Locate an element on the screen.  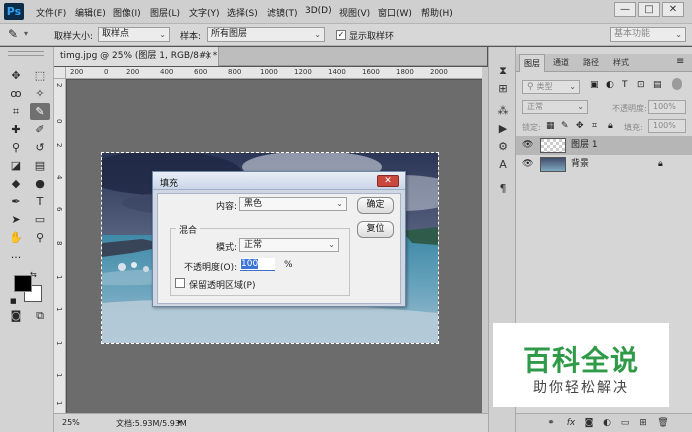
quick-mask-icon: ◙ is located at coordinates (16, 315).